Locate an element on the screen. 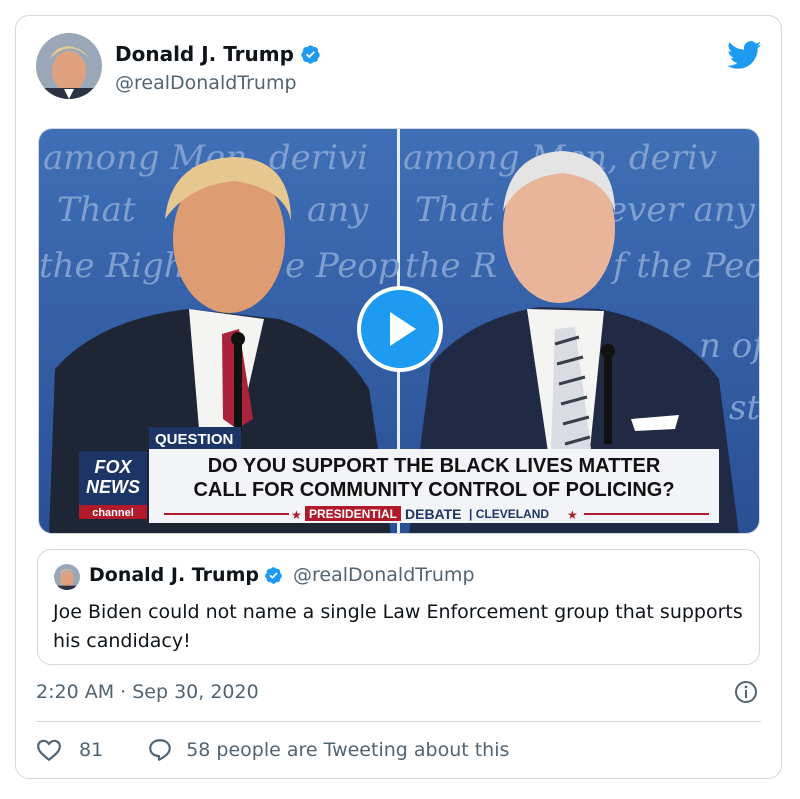 The width and height of the screenshot is (800, 799). play-icon is located at coordinates (403, 329).